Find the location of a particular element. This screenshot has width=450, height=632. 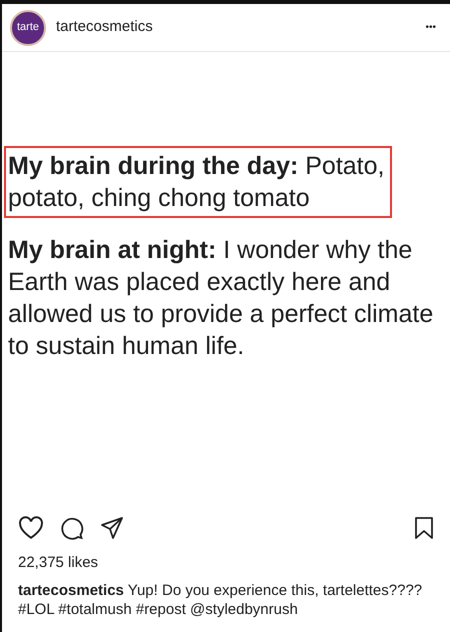

bookmark-icon is located at coordinates (424, 528).